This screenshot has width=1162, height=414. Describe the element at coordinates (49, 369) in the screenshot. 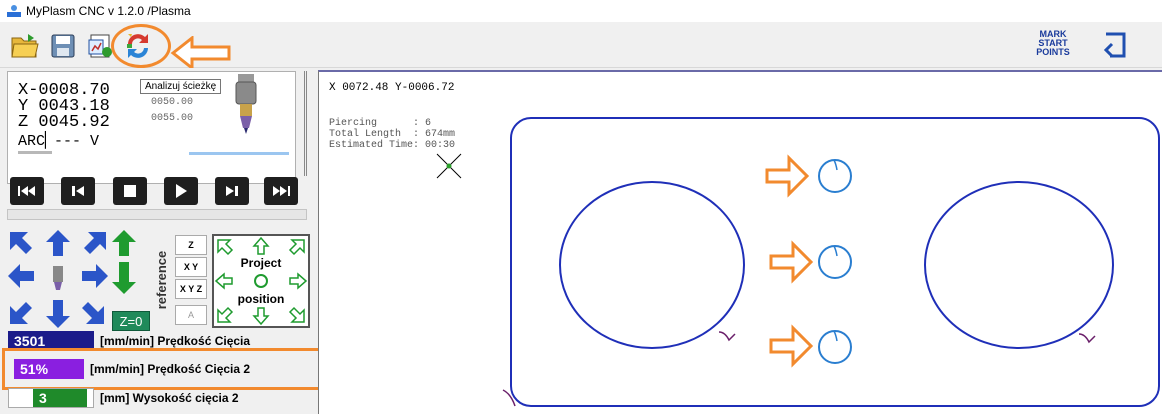

I see `speed2-value: 51%` at that location.